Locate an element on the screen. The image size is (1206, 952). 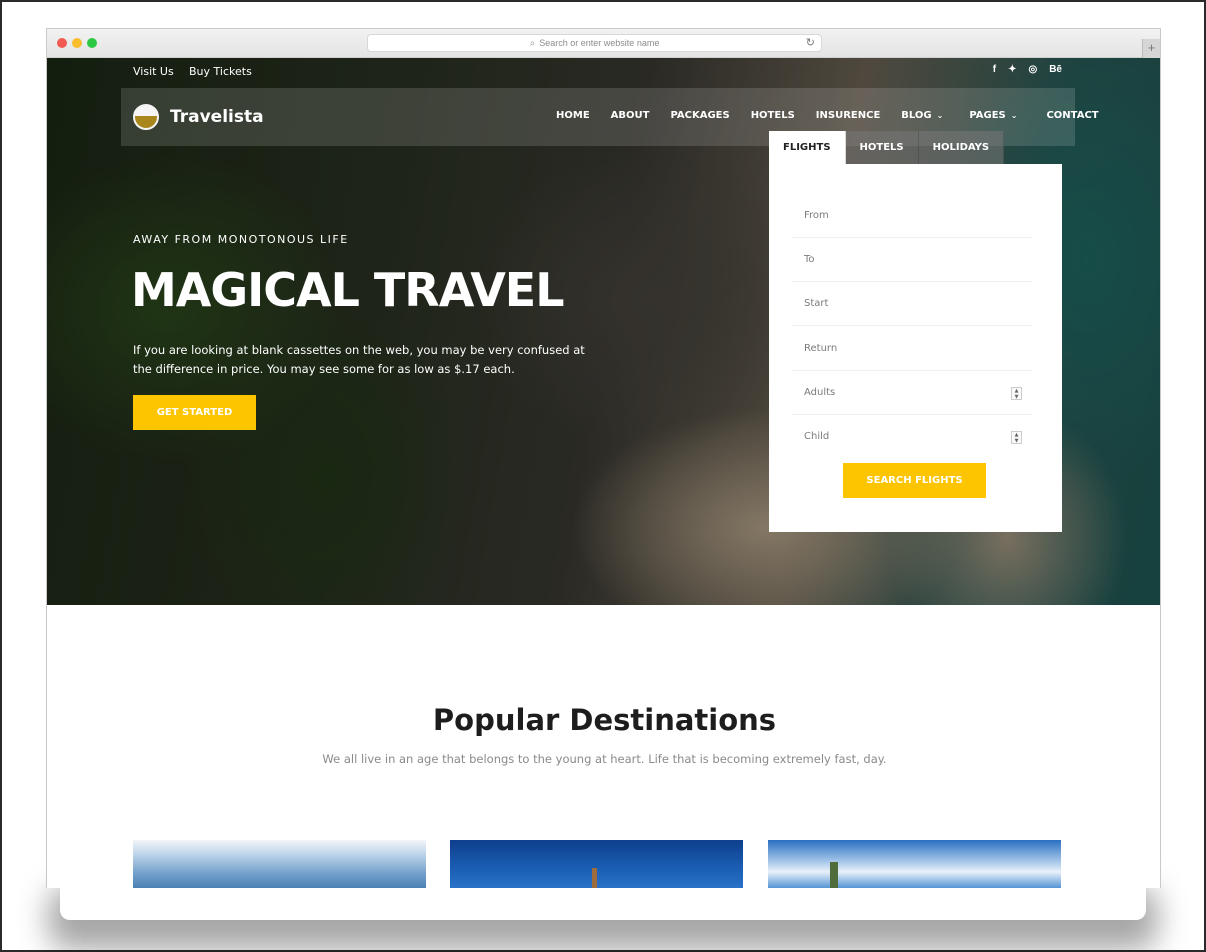
brand-name: Travelista is located at coordinates (217, 117).